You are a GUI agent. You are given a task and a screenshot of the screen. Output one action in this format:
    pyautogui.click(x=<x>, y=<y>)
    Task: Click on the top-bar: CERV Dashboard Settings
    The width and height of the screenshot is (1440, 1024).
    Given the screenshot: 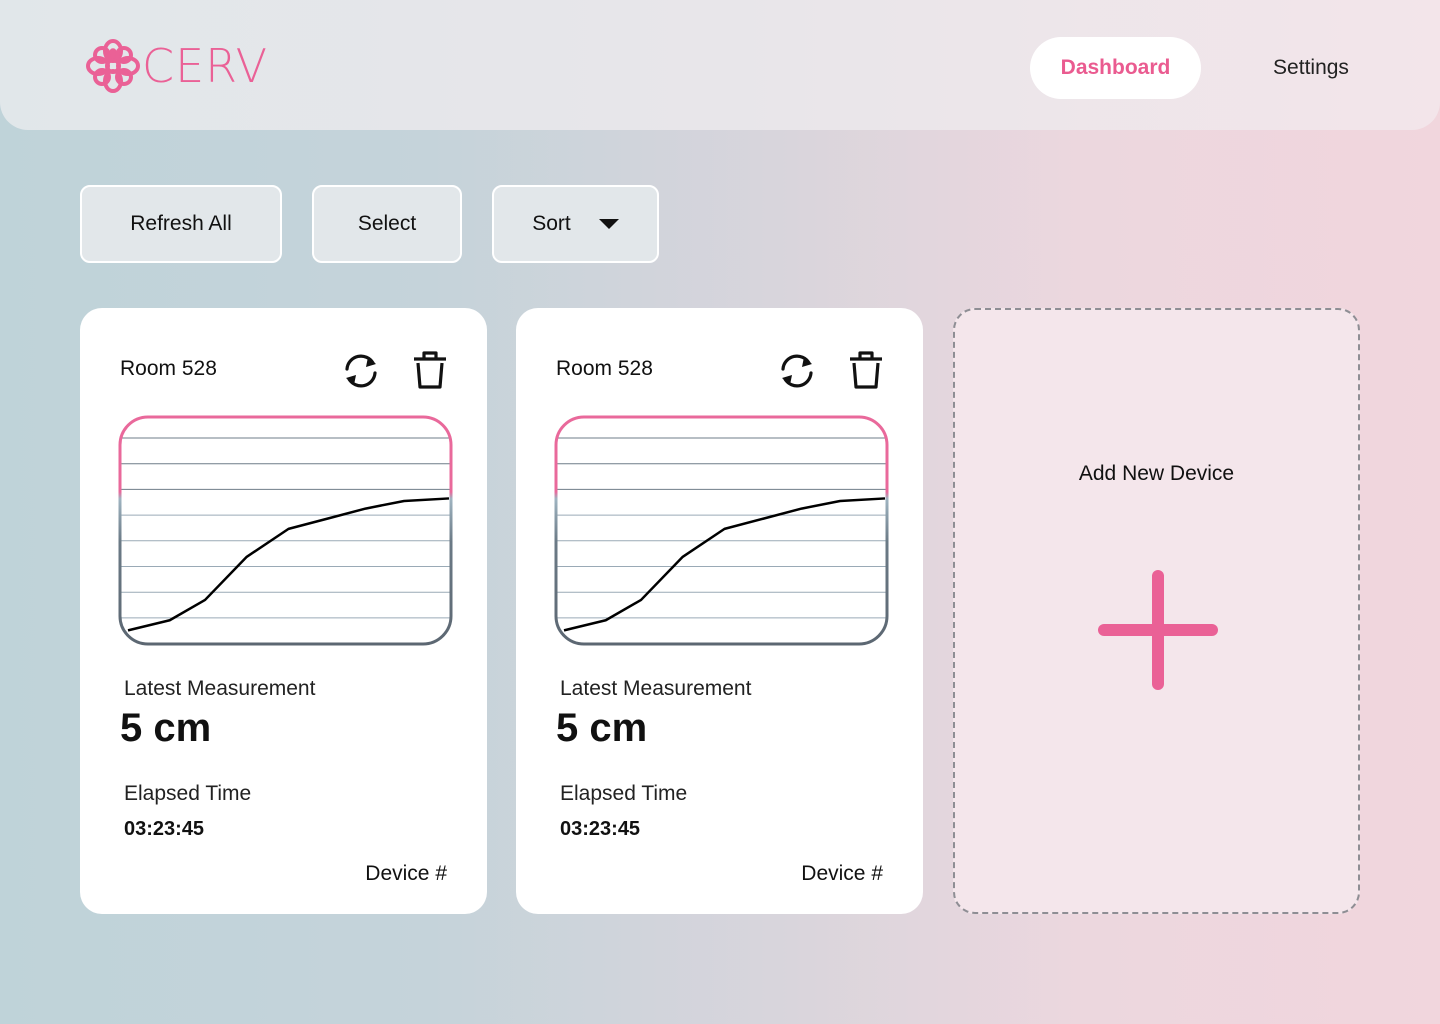 What is the action you would take?
    pyautogui.click(x=720, y=65)
    